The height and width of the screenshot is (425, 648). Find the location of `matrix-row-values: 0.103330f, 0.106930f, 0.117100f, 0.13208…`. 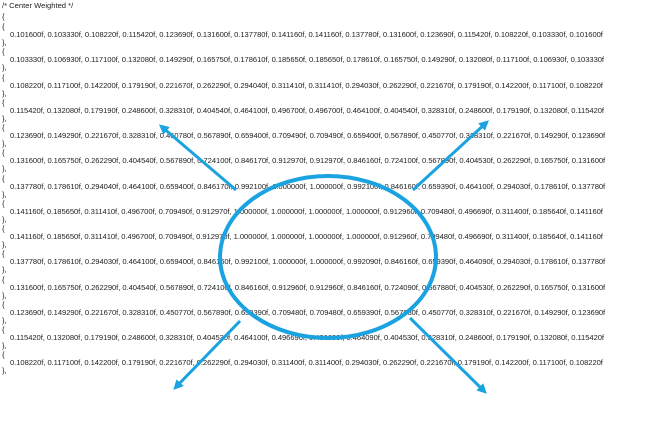

matrix-row-values: 0.103330f, 0.106930f, 0.117100f, 0.13208… is located at coordinates (307, 60).